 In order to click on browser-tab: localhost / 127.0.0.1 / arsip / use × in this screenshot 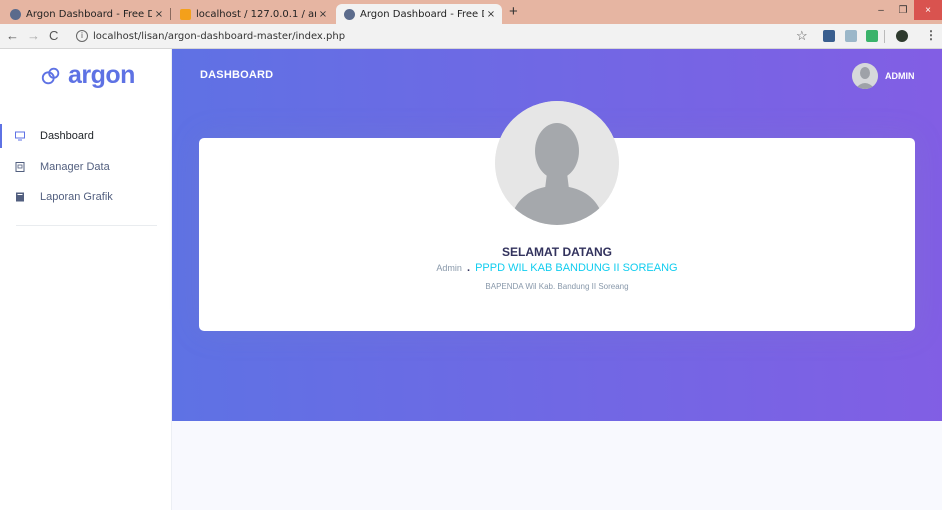, I will do `click(253, 14)`.